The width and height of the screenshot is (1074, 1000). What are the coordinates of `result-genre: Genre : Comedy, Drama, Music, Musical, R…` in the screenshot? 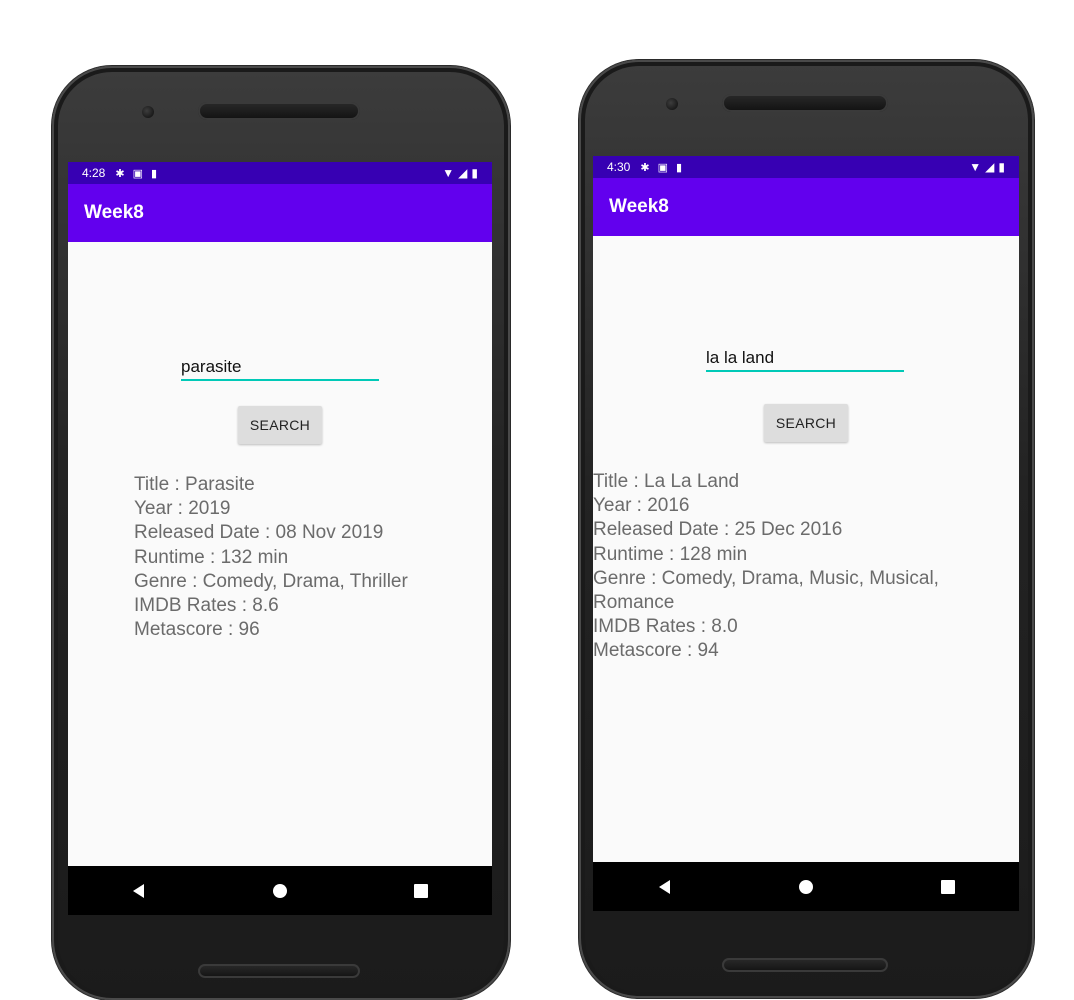 It's located at (766, 590).